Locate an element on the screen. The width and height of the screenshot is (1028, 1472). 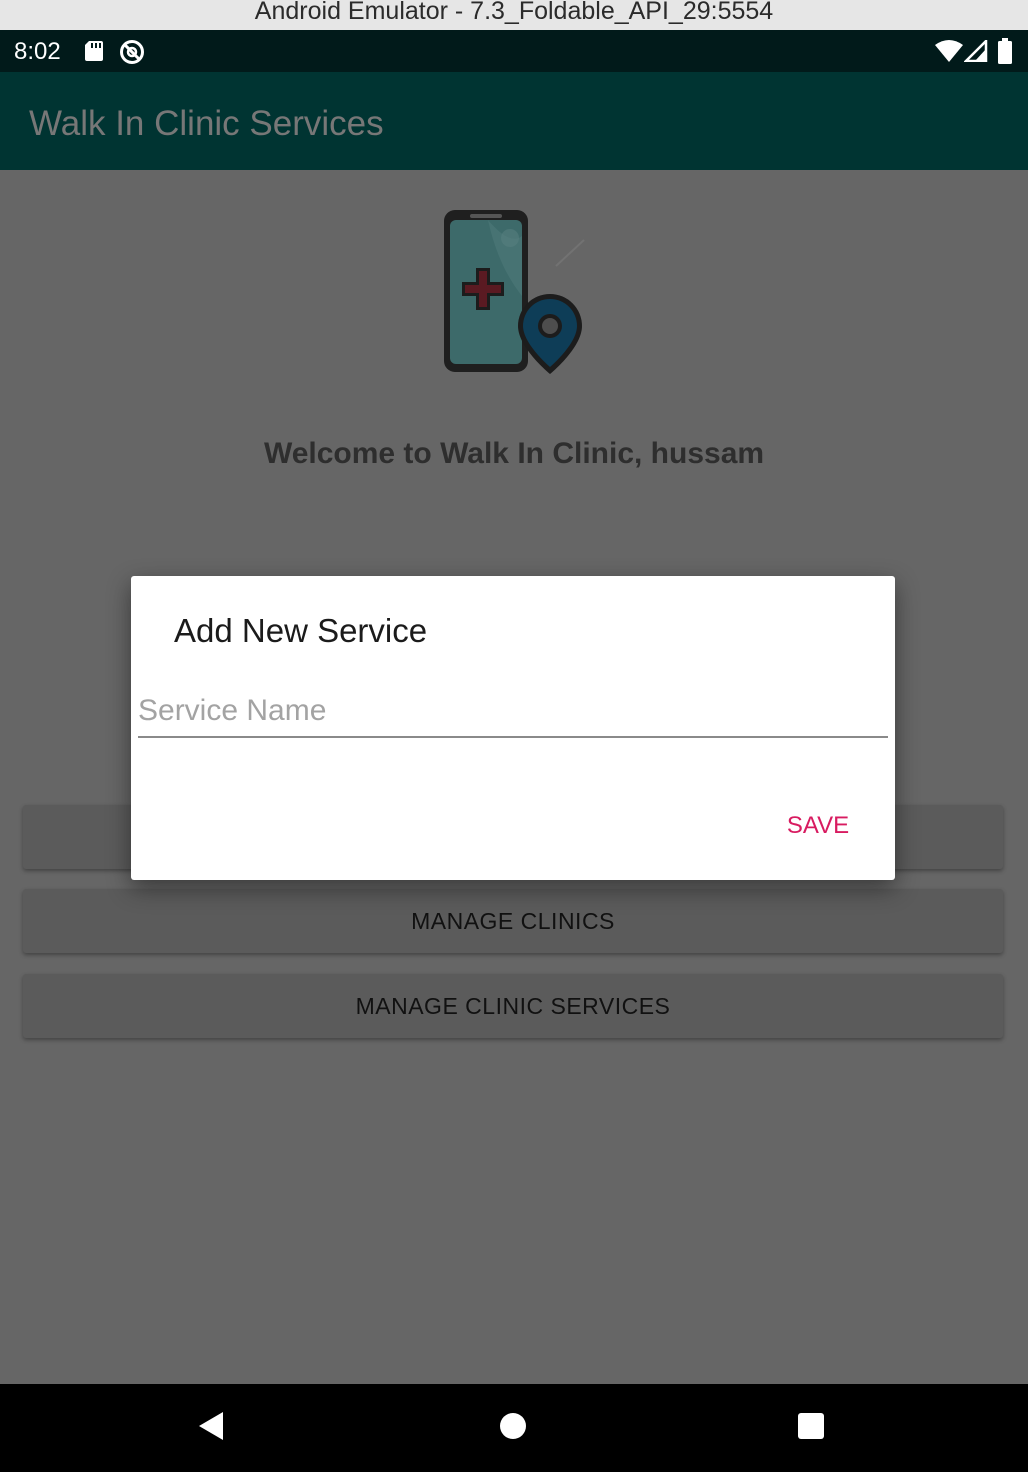
home-icon is located at coordinates (513, 1426).